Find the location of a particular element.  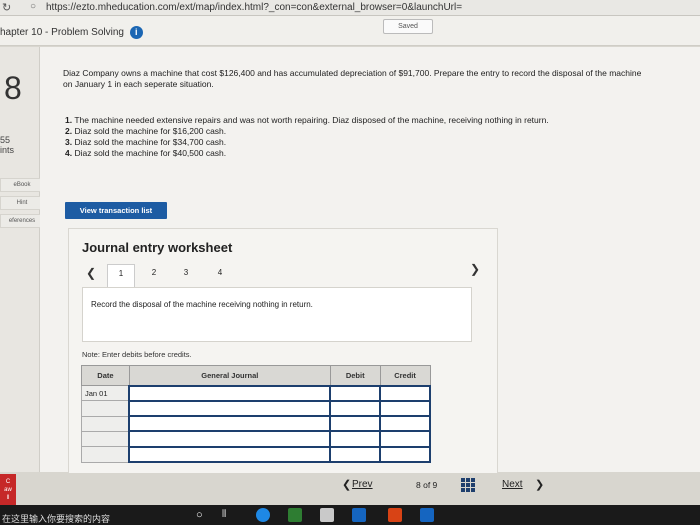

journal-table: Date General Journal Debit Credit Jan 01 is located at coordinates (256, 414).